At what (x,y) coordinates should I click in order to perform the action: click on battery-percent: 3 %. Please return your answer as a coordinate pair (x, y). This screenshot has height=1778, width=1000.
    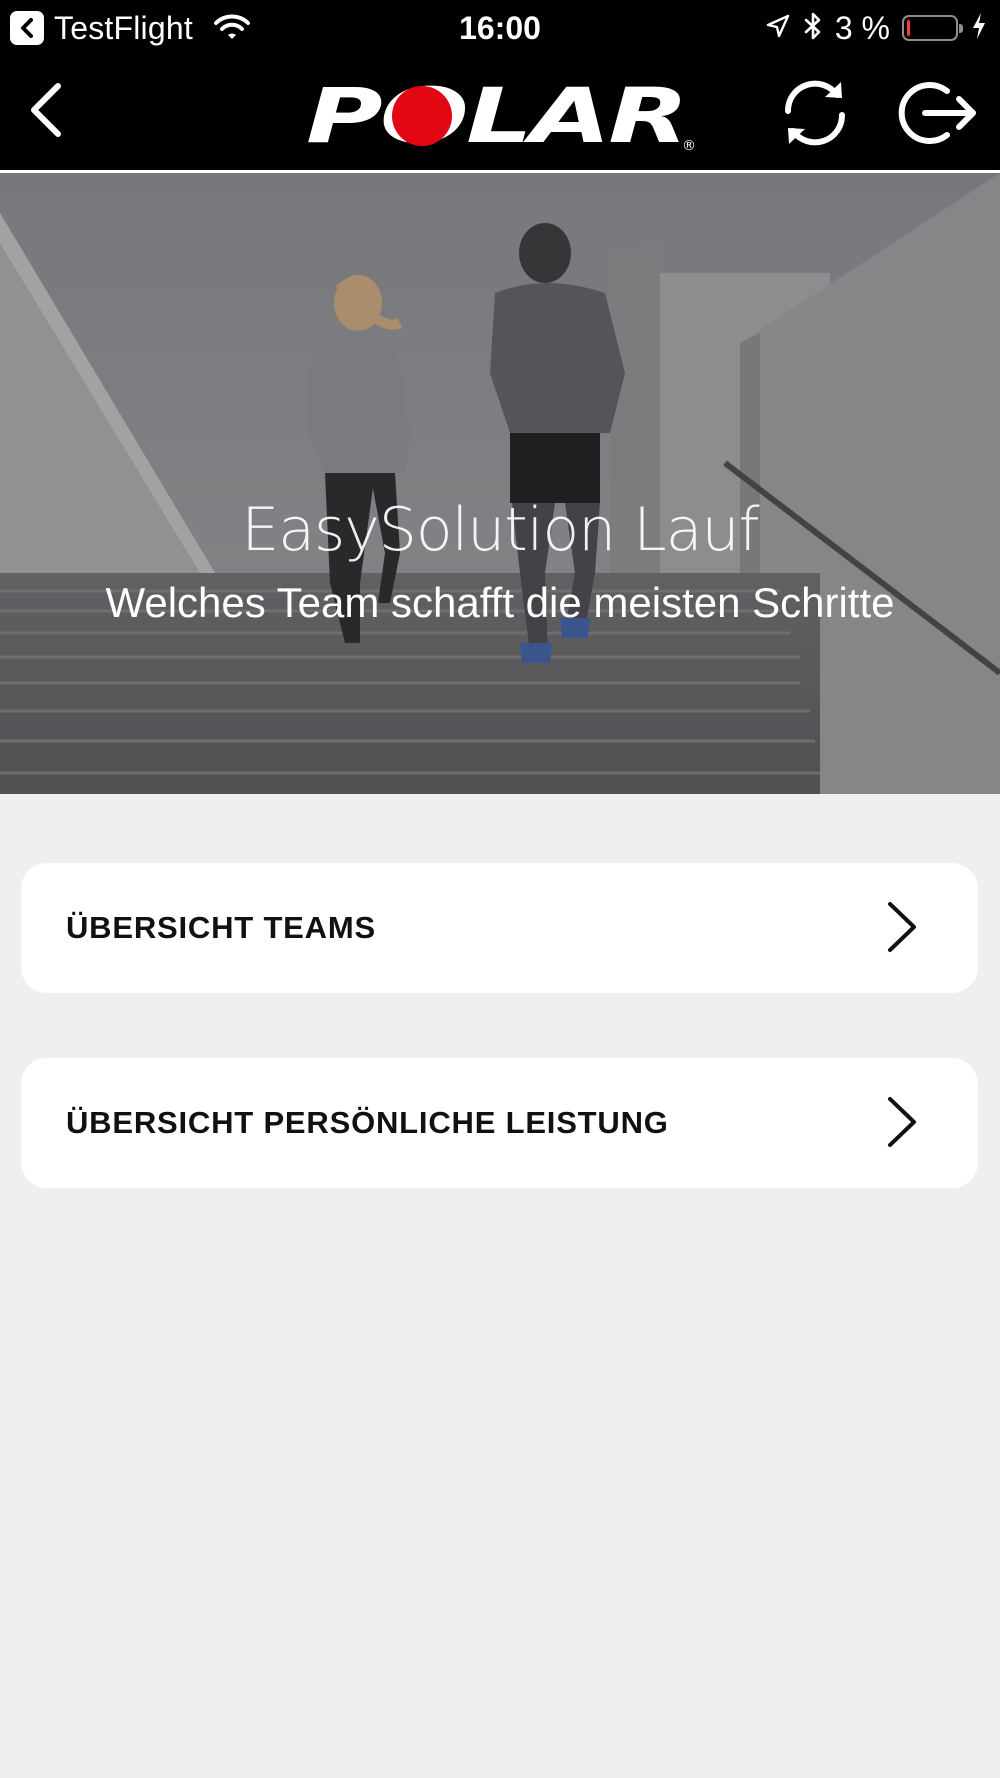
    Looking at the image, I should click on (862, 27).